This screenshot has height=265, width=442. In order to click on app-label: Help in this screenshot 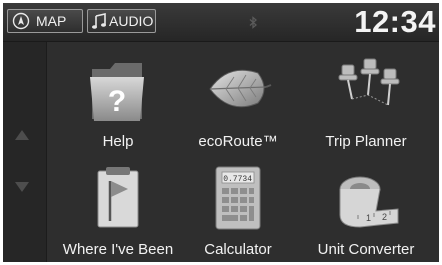, I will do `click(118, 141)`.